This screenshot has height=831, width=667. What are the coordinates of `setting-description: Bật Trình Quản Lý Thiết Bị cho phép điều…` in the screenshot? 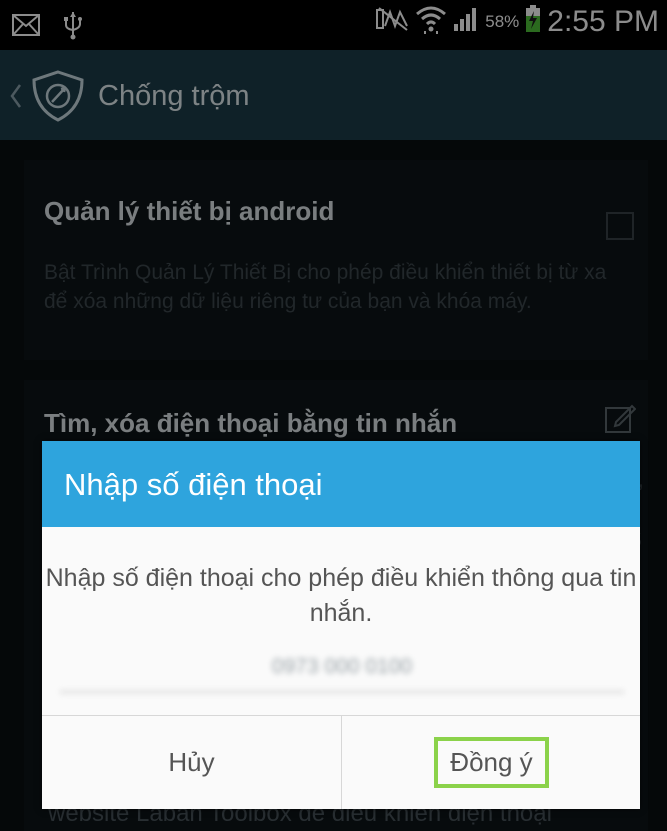 It's located at (325, 287).